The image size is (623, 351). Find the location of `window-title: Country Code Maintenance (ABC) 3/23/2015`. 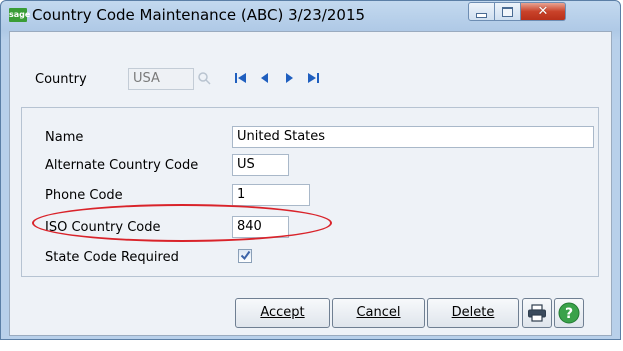

window-title: Country Code Maintenance (ABC) 3/23/2015 is located at coordinates (199, 15).